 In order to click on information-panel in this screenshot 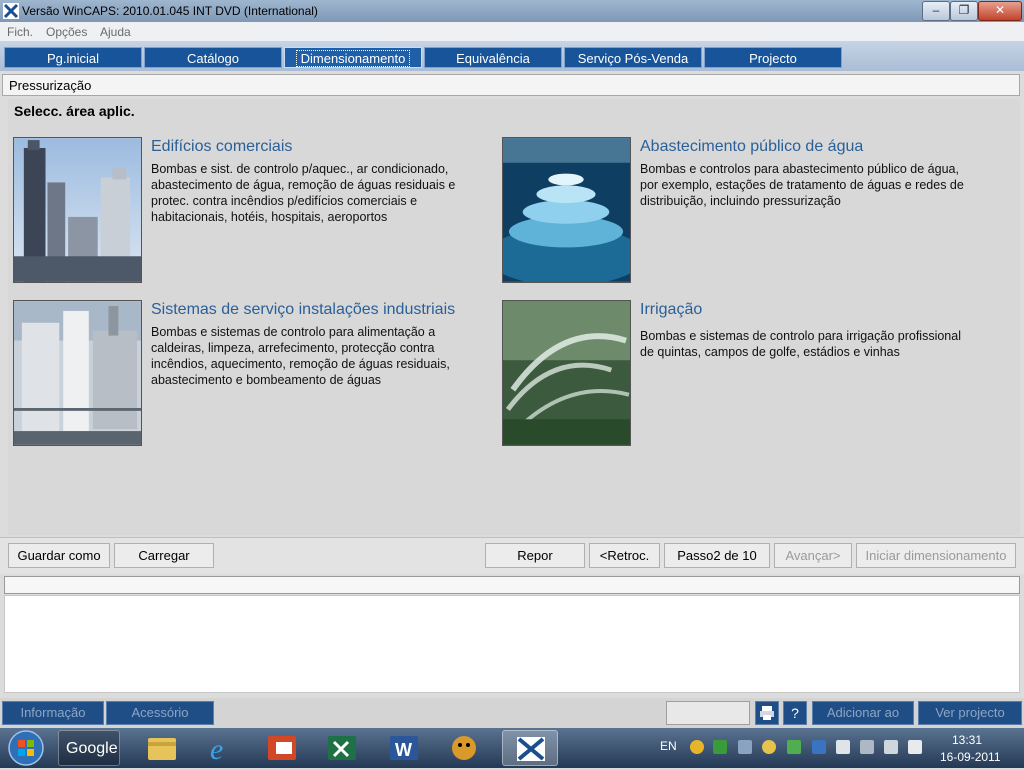, I will do `click(512, 644)`.